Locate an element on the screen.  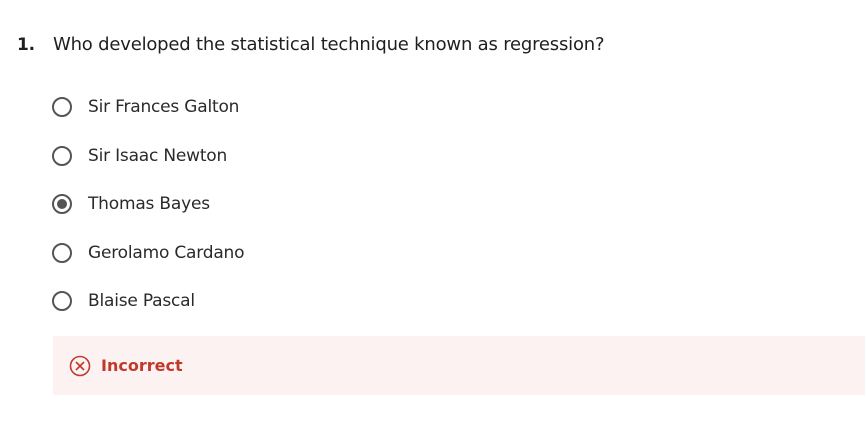
option-gerolamo-cardano: Gerolamo Cardano is located at coordinates (148, 253).